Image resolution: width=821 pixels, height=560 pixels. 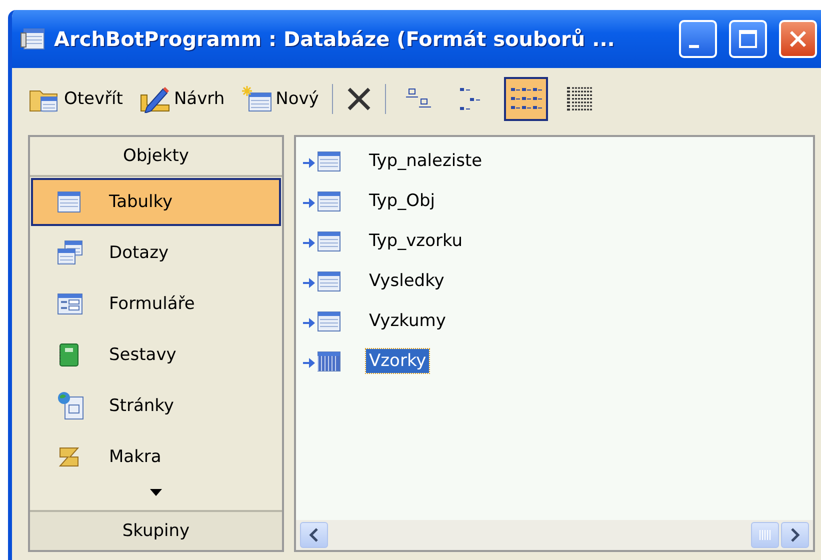 I want to click on scroll-thumb, so click(x=765, y=535).